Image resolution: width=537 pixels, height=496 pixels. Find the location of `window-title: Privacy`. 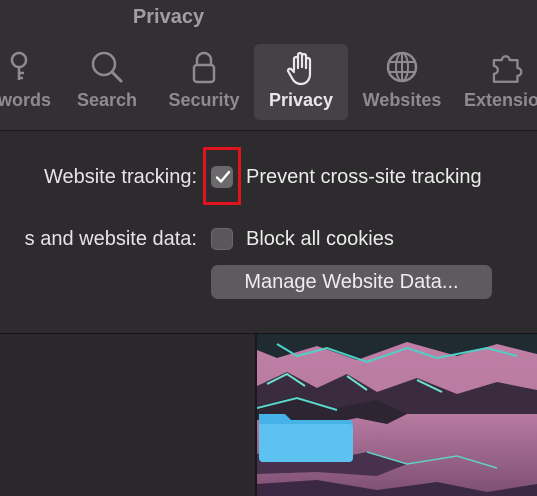

window-title: Privacy is located at coordinates (168, 17).